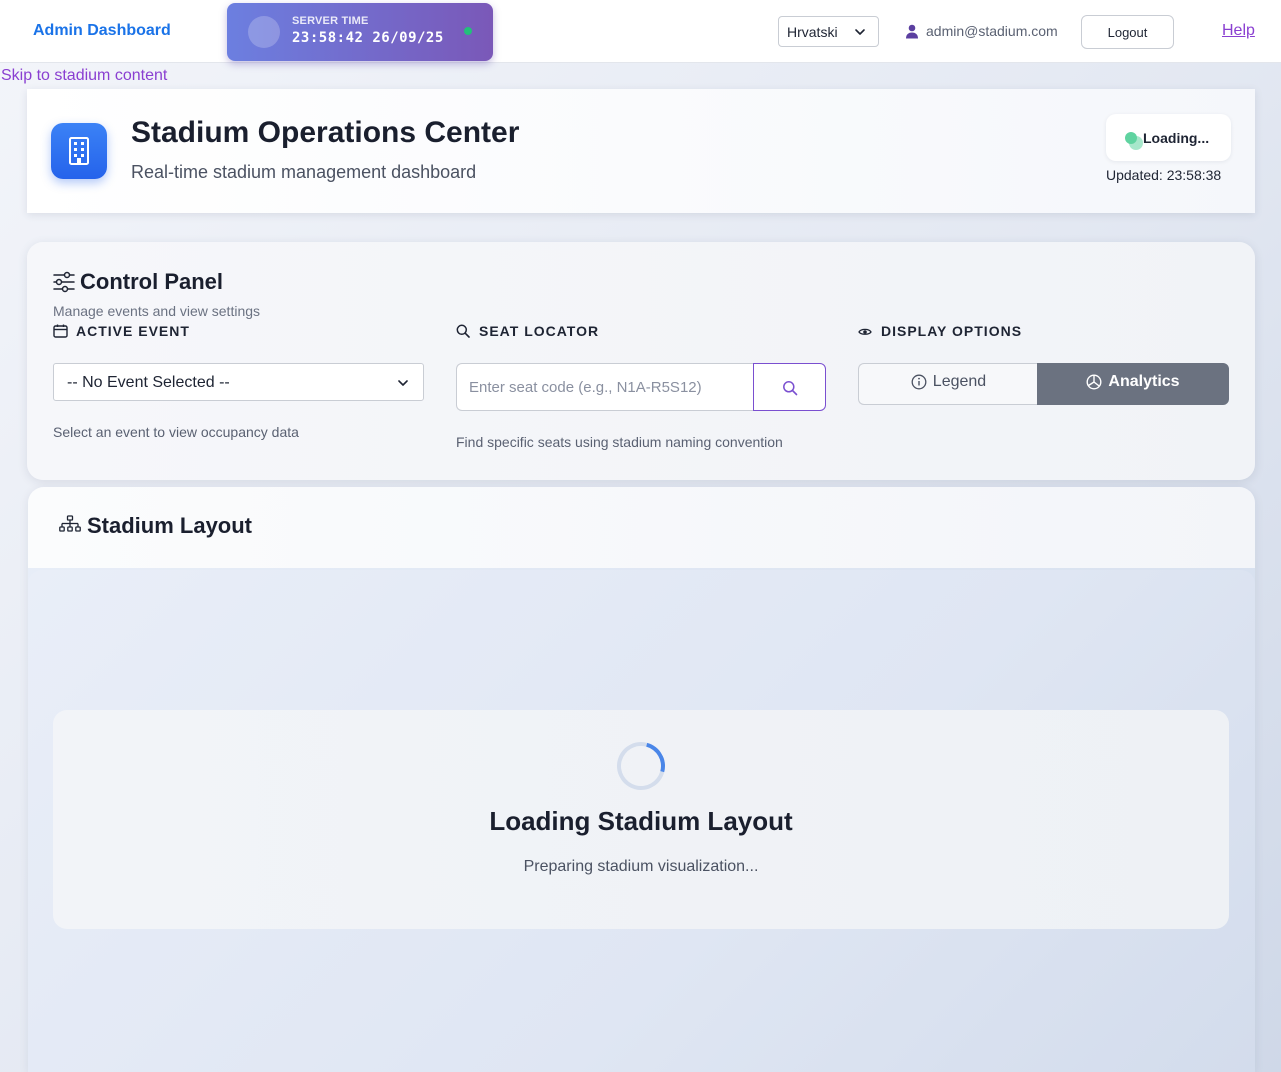 This screenshot has width=1281, height=1072. What do you see at coordinates (1164, 175) in the screenshot?
I see `last-updated-text: Updated: 23:58:38` at bounding box center [1164, 175].